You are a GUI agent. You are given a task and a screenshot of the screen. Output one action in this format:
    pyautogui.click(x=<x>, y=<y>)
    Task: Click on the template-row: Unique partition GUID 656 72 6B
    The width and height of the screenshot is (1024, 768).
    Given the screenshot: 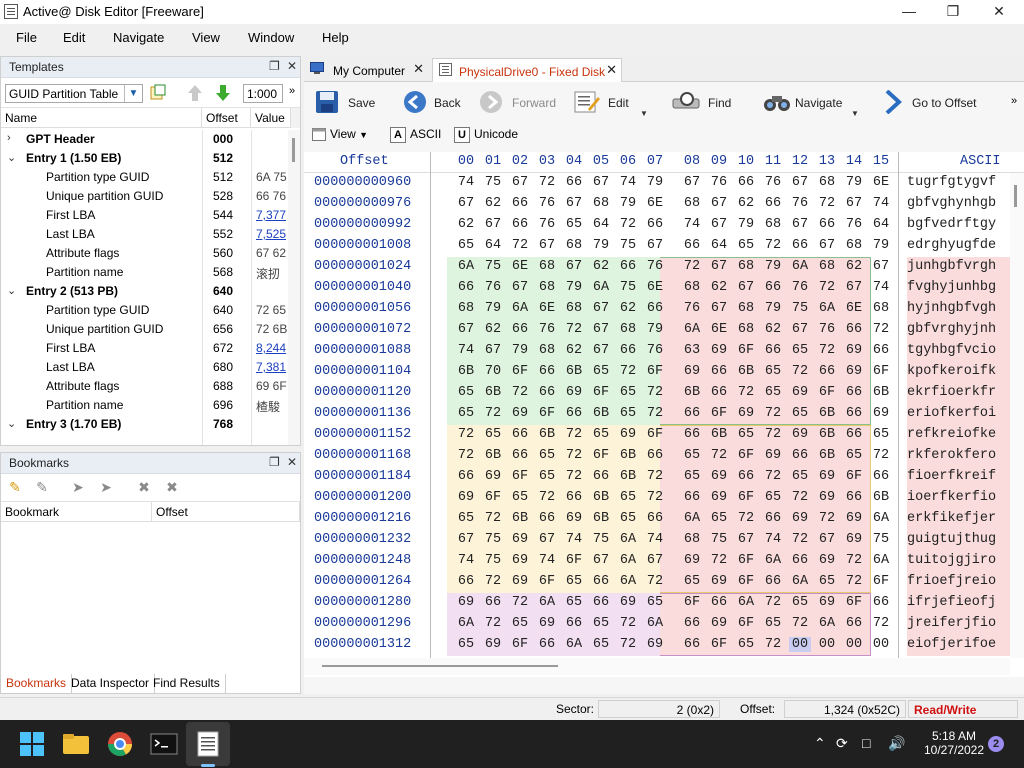 What is the action you would take?
    pyautogui.click(x=150, y=329)
    